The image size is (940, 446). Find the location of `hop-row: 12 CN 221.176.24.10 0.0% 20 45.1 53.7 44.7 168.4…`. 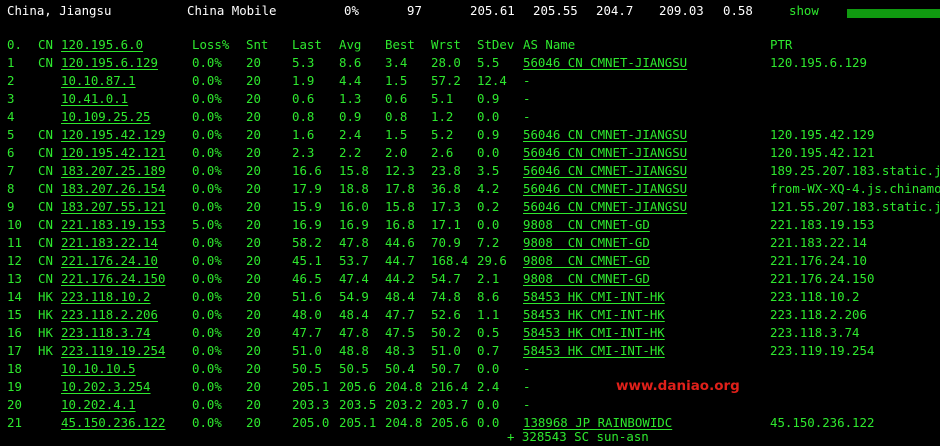

hop-row: 12 CN 221.176.24.10 0.0% 20 45.1 53.7 44.7 168.4… is located at coordinates (470, 261).